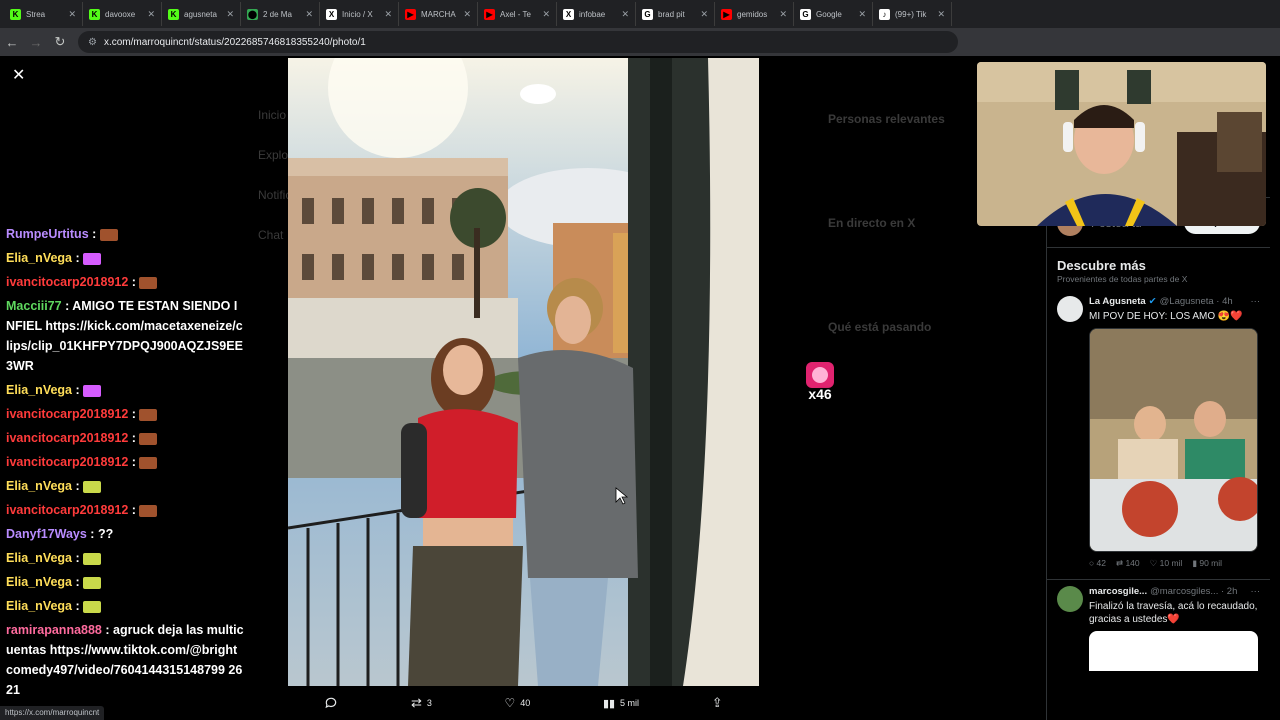  Describe the element at coordinates (271, 235) in the screenshot. I see `bg-nav-item: Chat` at that location.